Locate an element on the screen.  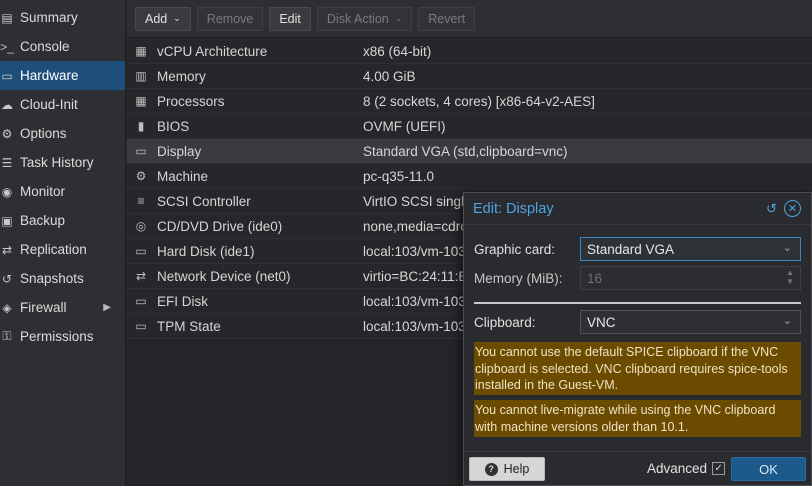
shield-icon: ◈ is located at coordinates (7, 307).